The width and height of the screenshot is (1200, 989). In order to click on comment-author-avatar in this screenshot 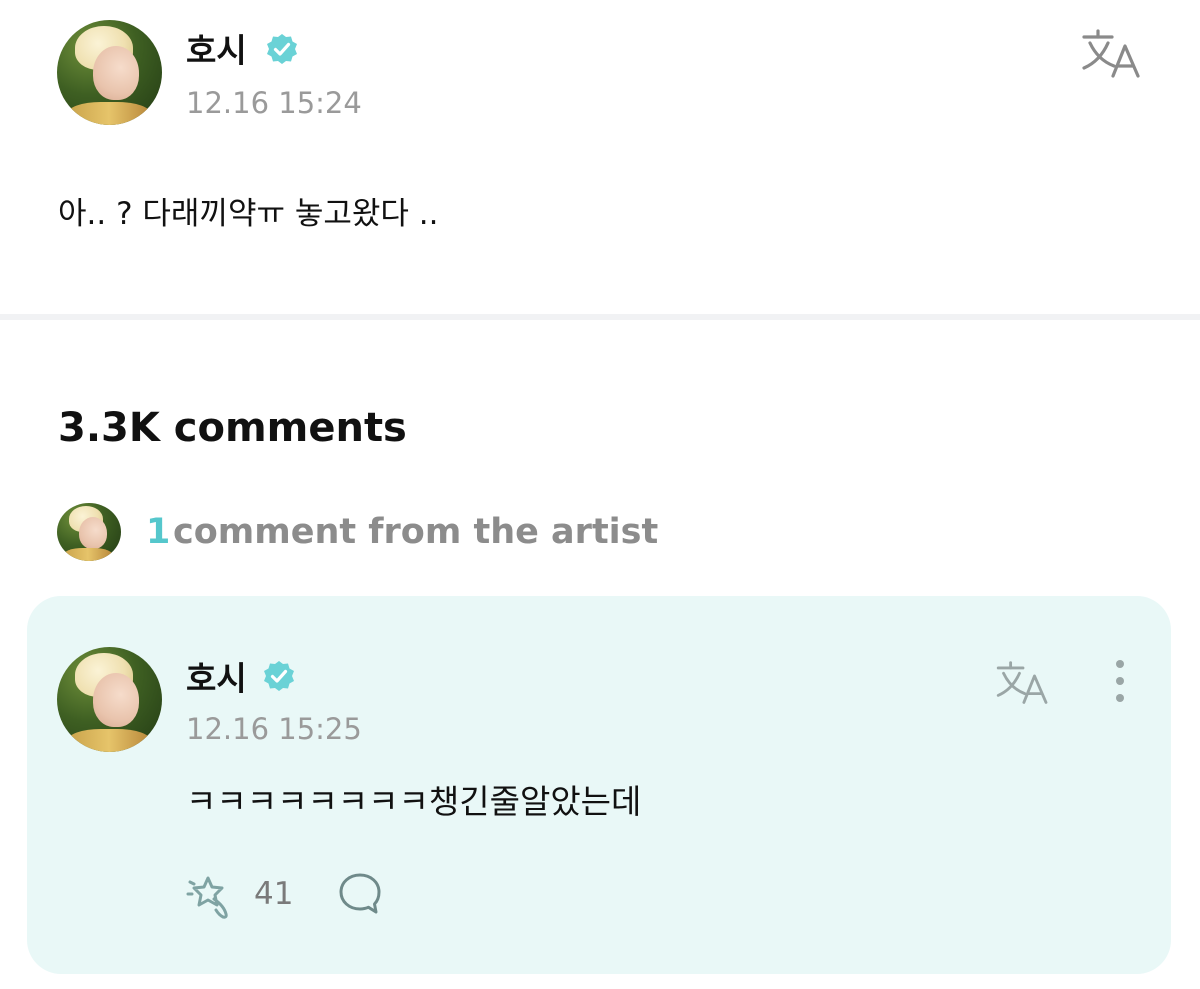, I will do `click(109, 699)`.